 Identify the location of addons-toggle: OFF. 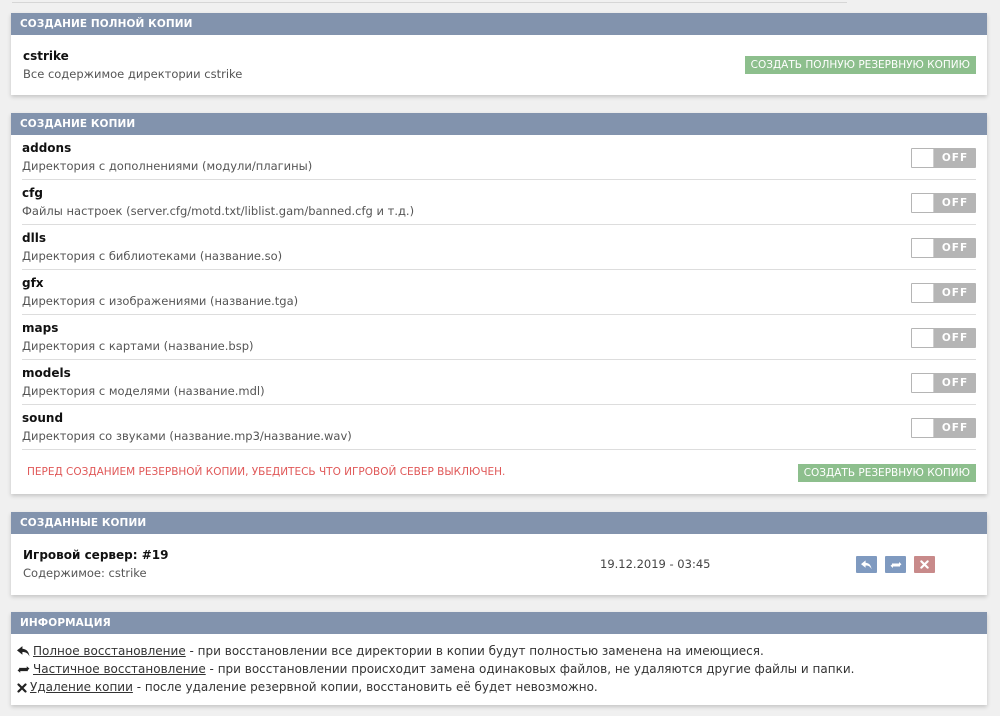
(943, 158).